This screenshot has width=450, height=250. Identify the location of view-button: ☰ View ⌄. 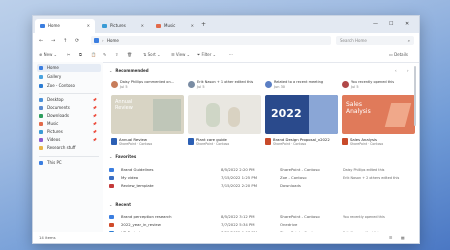
(180, 55).